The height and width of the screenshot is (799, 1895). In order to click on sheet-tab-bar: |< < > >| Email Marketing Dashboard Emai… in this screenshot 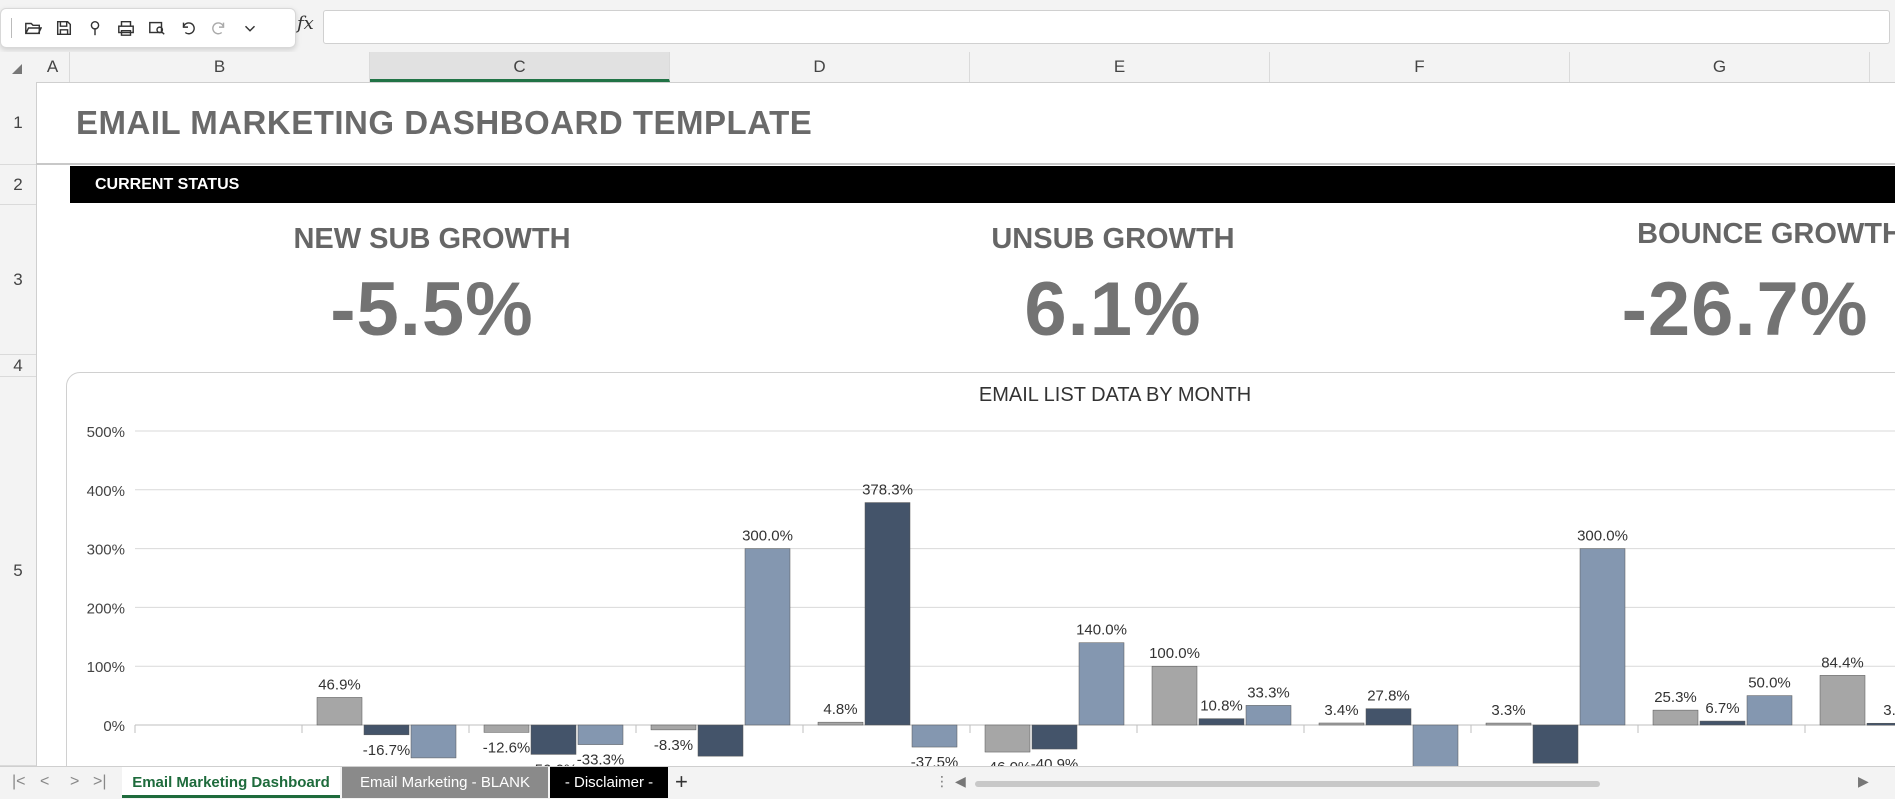, I will do `click(947, 782)`.